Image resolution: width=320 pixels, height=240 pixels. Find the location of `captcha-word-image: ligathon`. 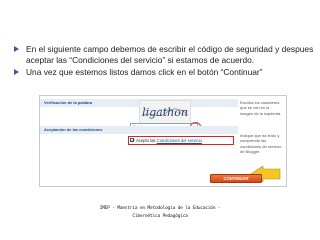

captcha-word-image: ligathon is located at coordinates (165, 112).